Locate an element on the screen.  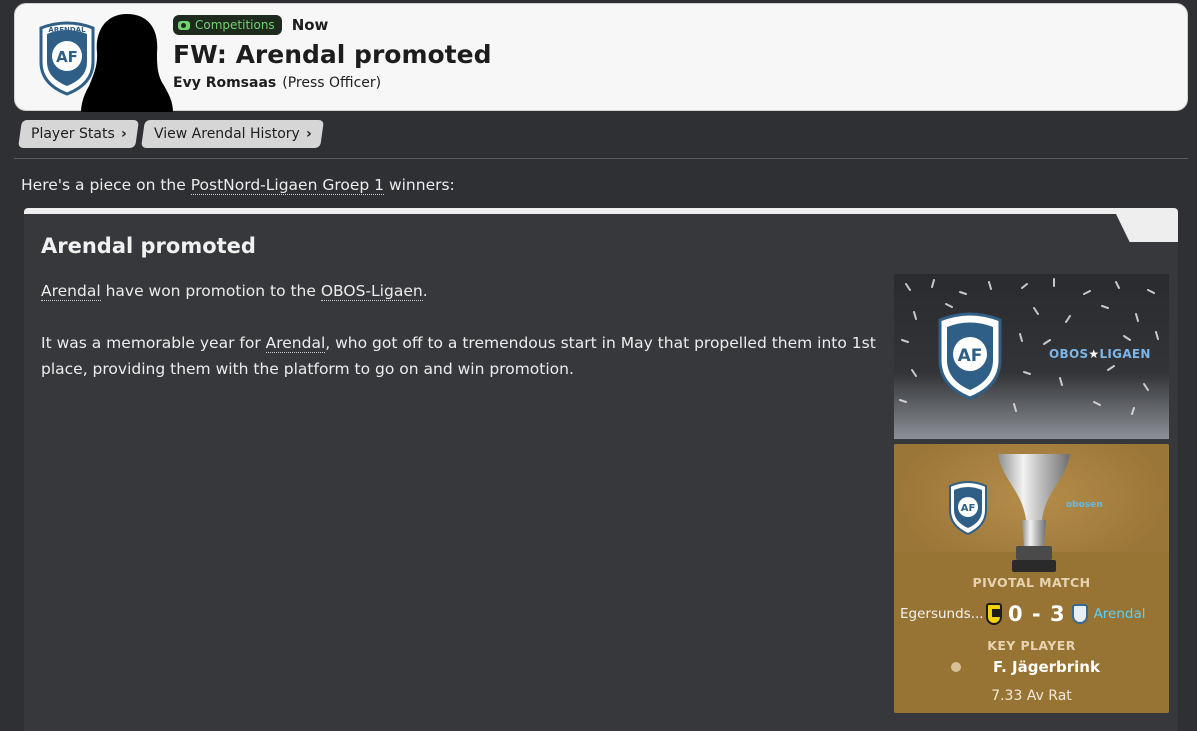
paragraph-text: . is located at coordinates (425, 291).